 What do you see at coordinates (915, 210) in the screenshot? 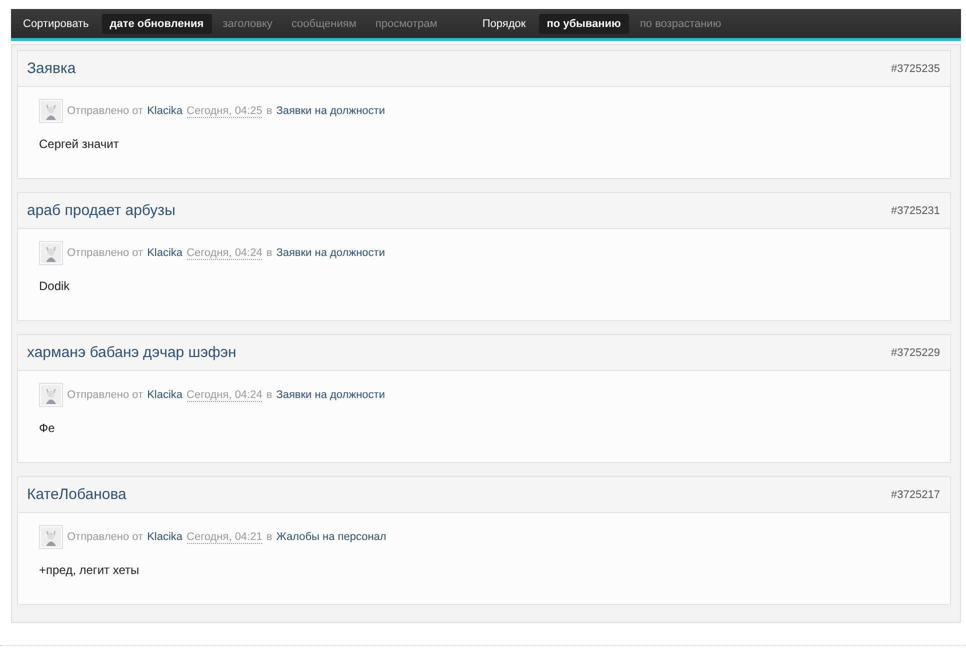
I see `topic-id: #3725231` at bounding box center [915, 210].